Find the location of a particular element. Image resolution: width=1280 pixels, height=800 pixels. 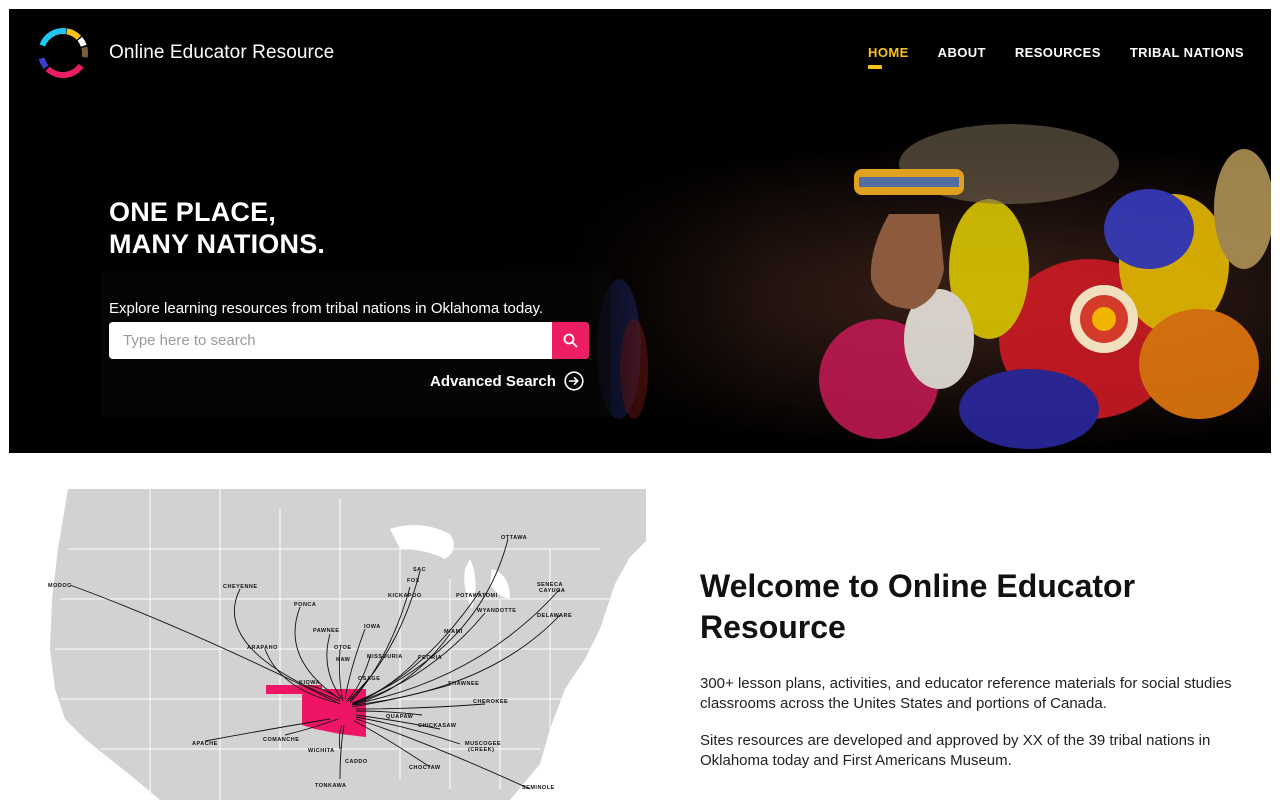

svg-text: CHOCTAW is located at coordinates (425, 768).